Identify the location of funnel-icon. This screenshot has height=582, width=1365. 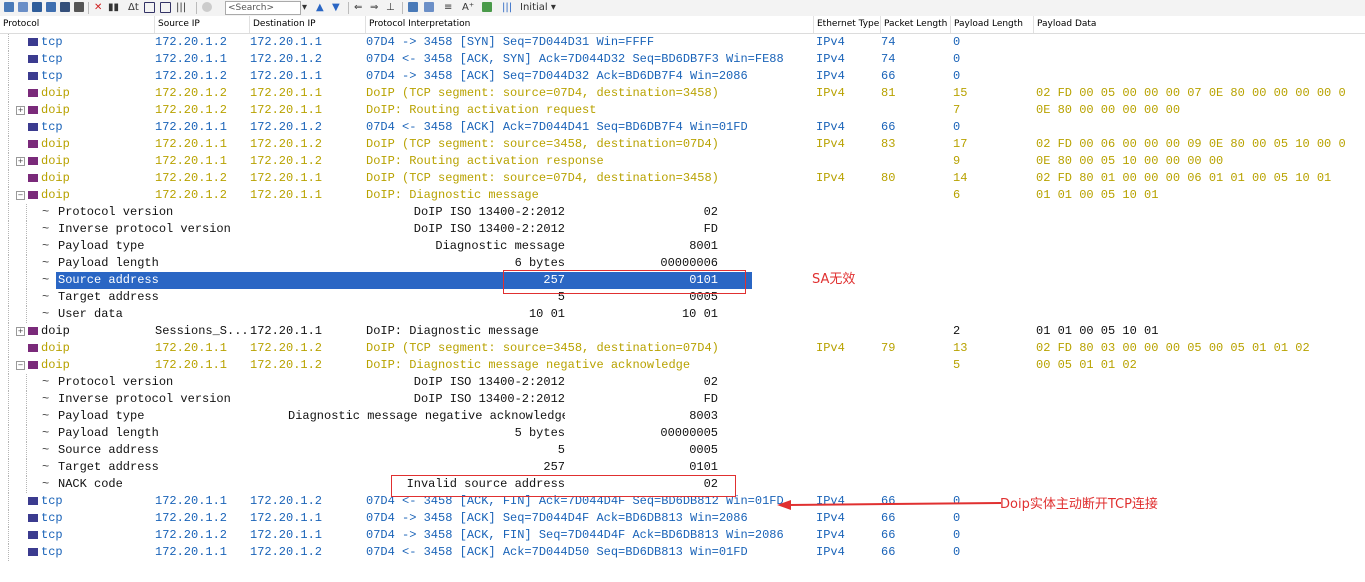
(65, 7).